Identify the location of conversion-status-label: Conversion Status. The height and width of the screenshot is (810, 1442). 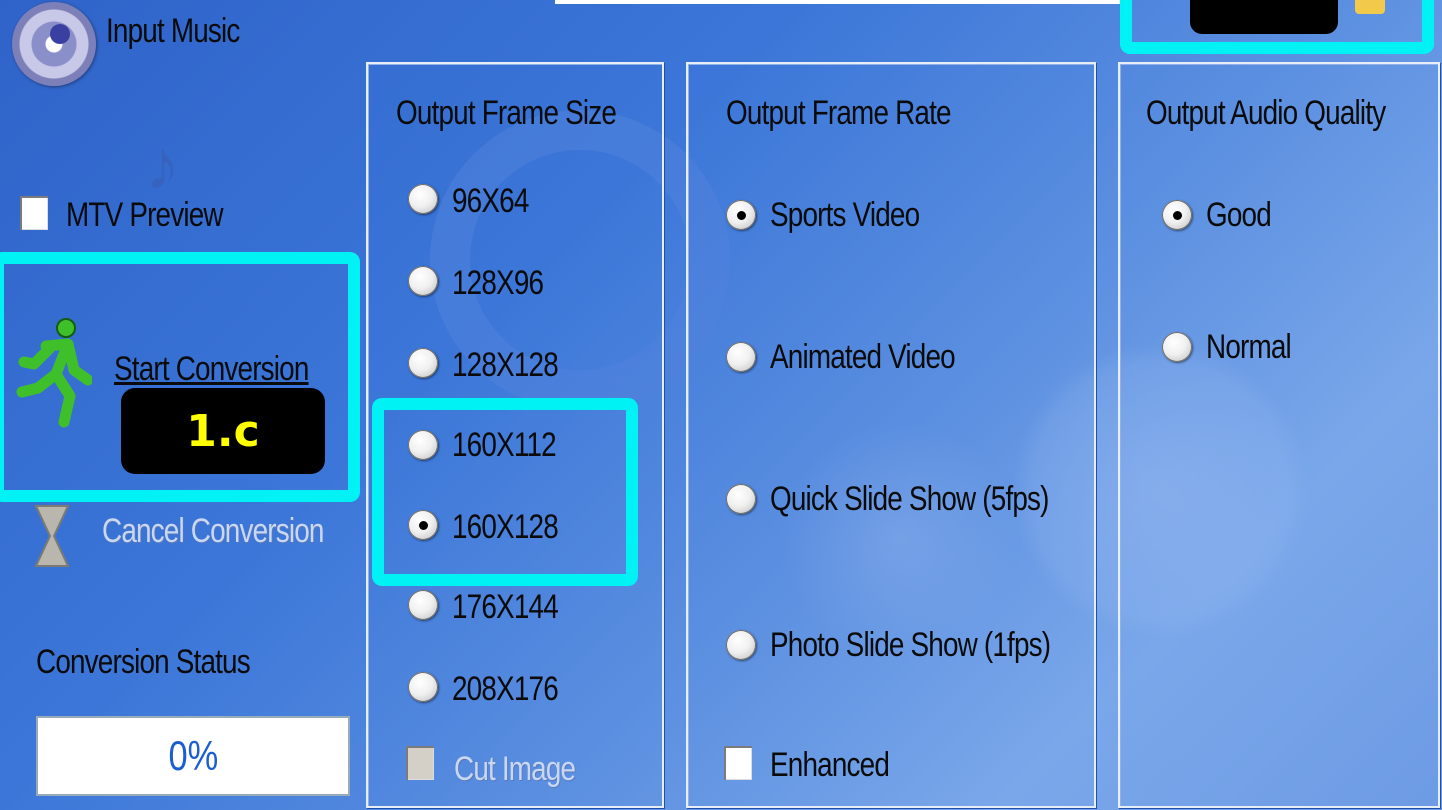
(143, 662).